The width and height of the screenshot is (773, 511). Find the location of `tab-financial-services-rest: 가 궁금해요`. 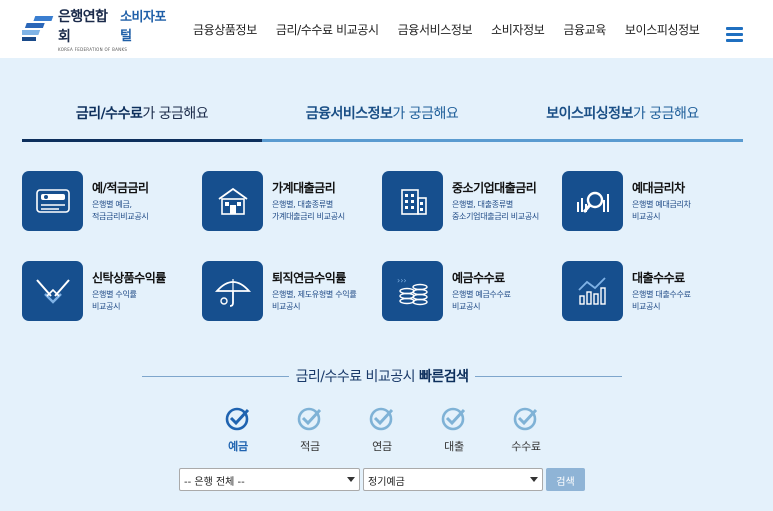

tab-financial-services-rest: 가 궁금해요 is located at coordinates (425, 114).